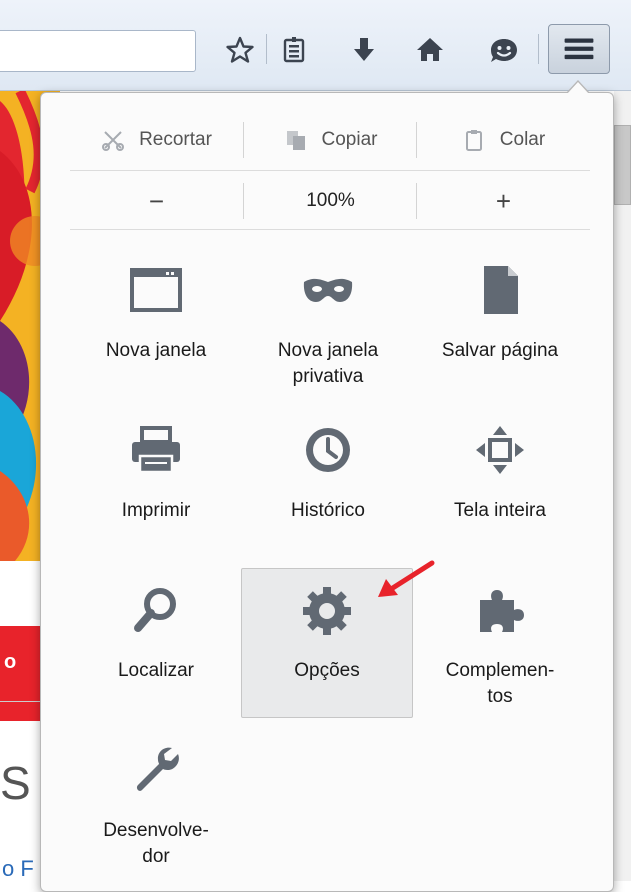 This screenshot has height=892, width=631. I want to click on zoom-out-button: −, so click(156, 201).